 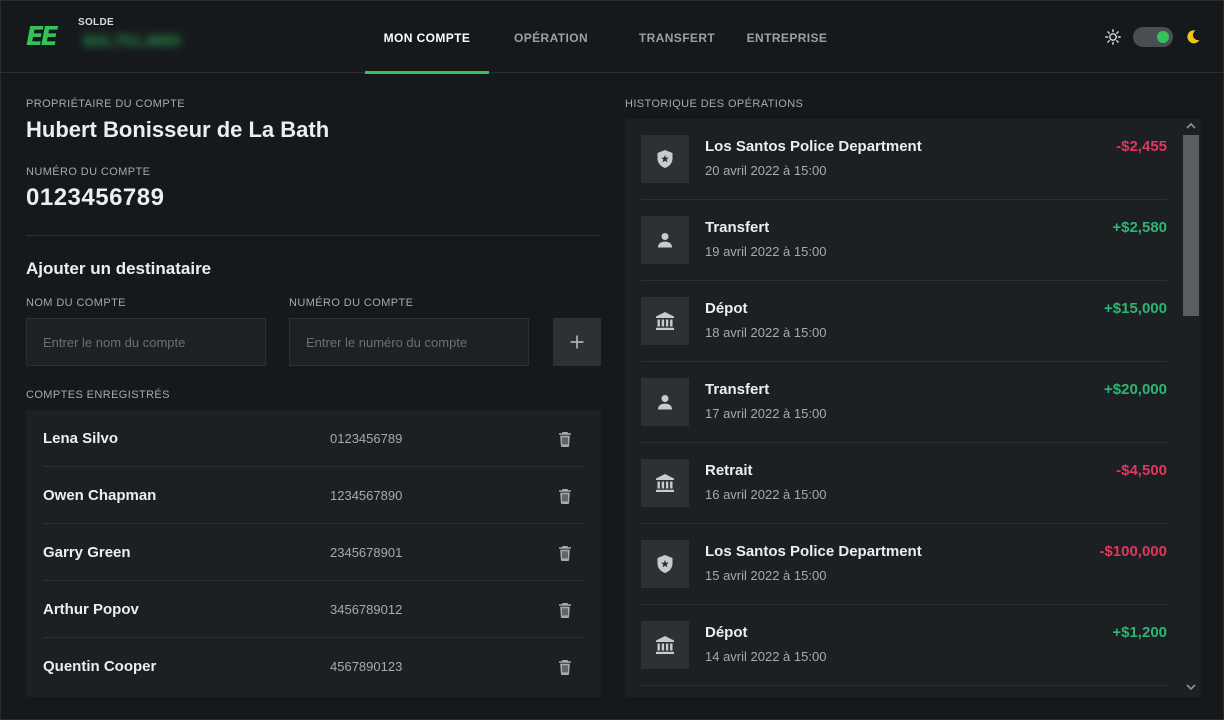 I want to click on account-number-input, so click(x=409, y=342).